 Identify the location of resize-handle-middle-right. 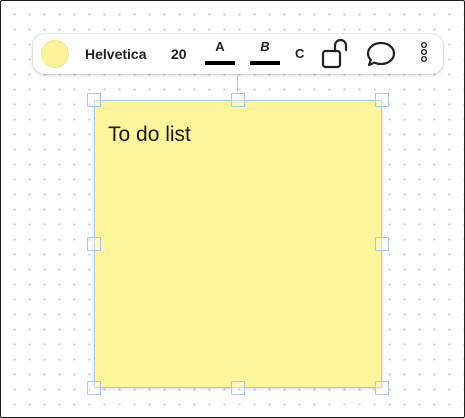
(382, 244).